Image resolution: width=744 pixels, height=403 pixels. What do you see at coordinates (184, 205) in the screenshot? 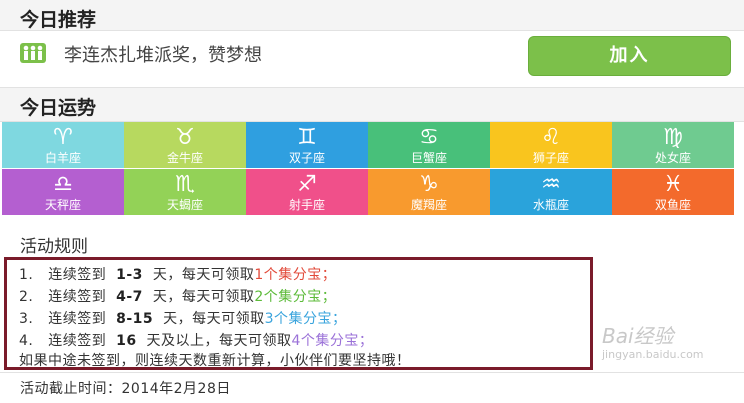
I see `zodiac-label: 天蝎座` at bounding box center [184, 205].